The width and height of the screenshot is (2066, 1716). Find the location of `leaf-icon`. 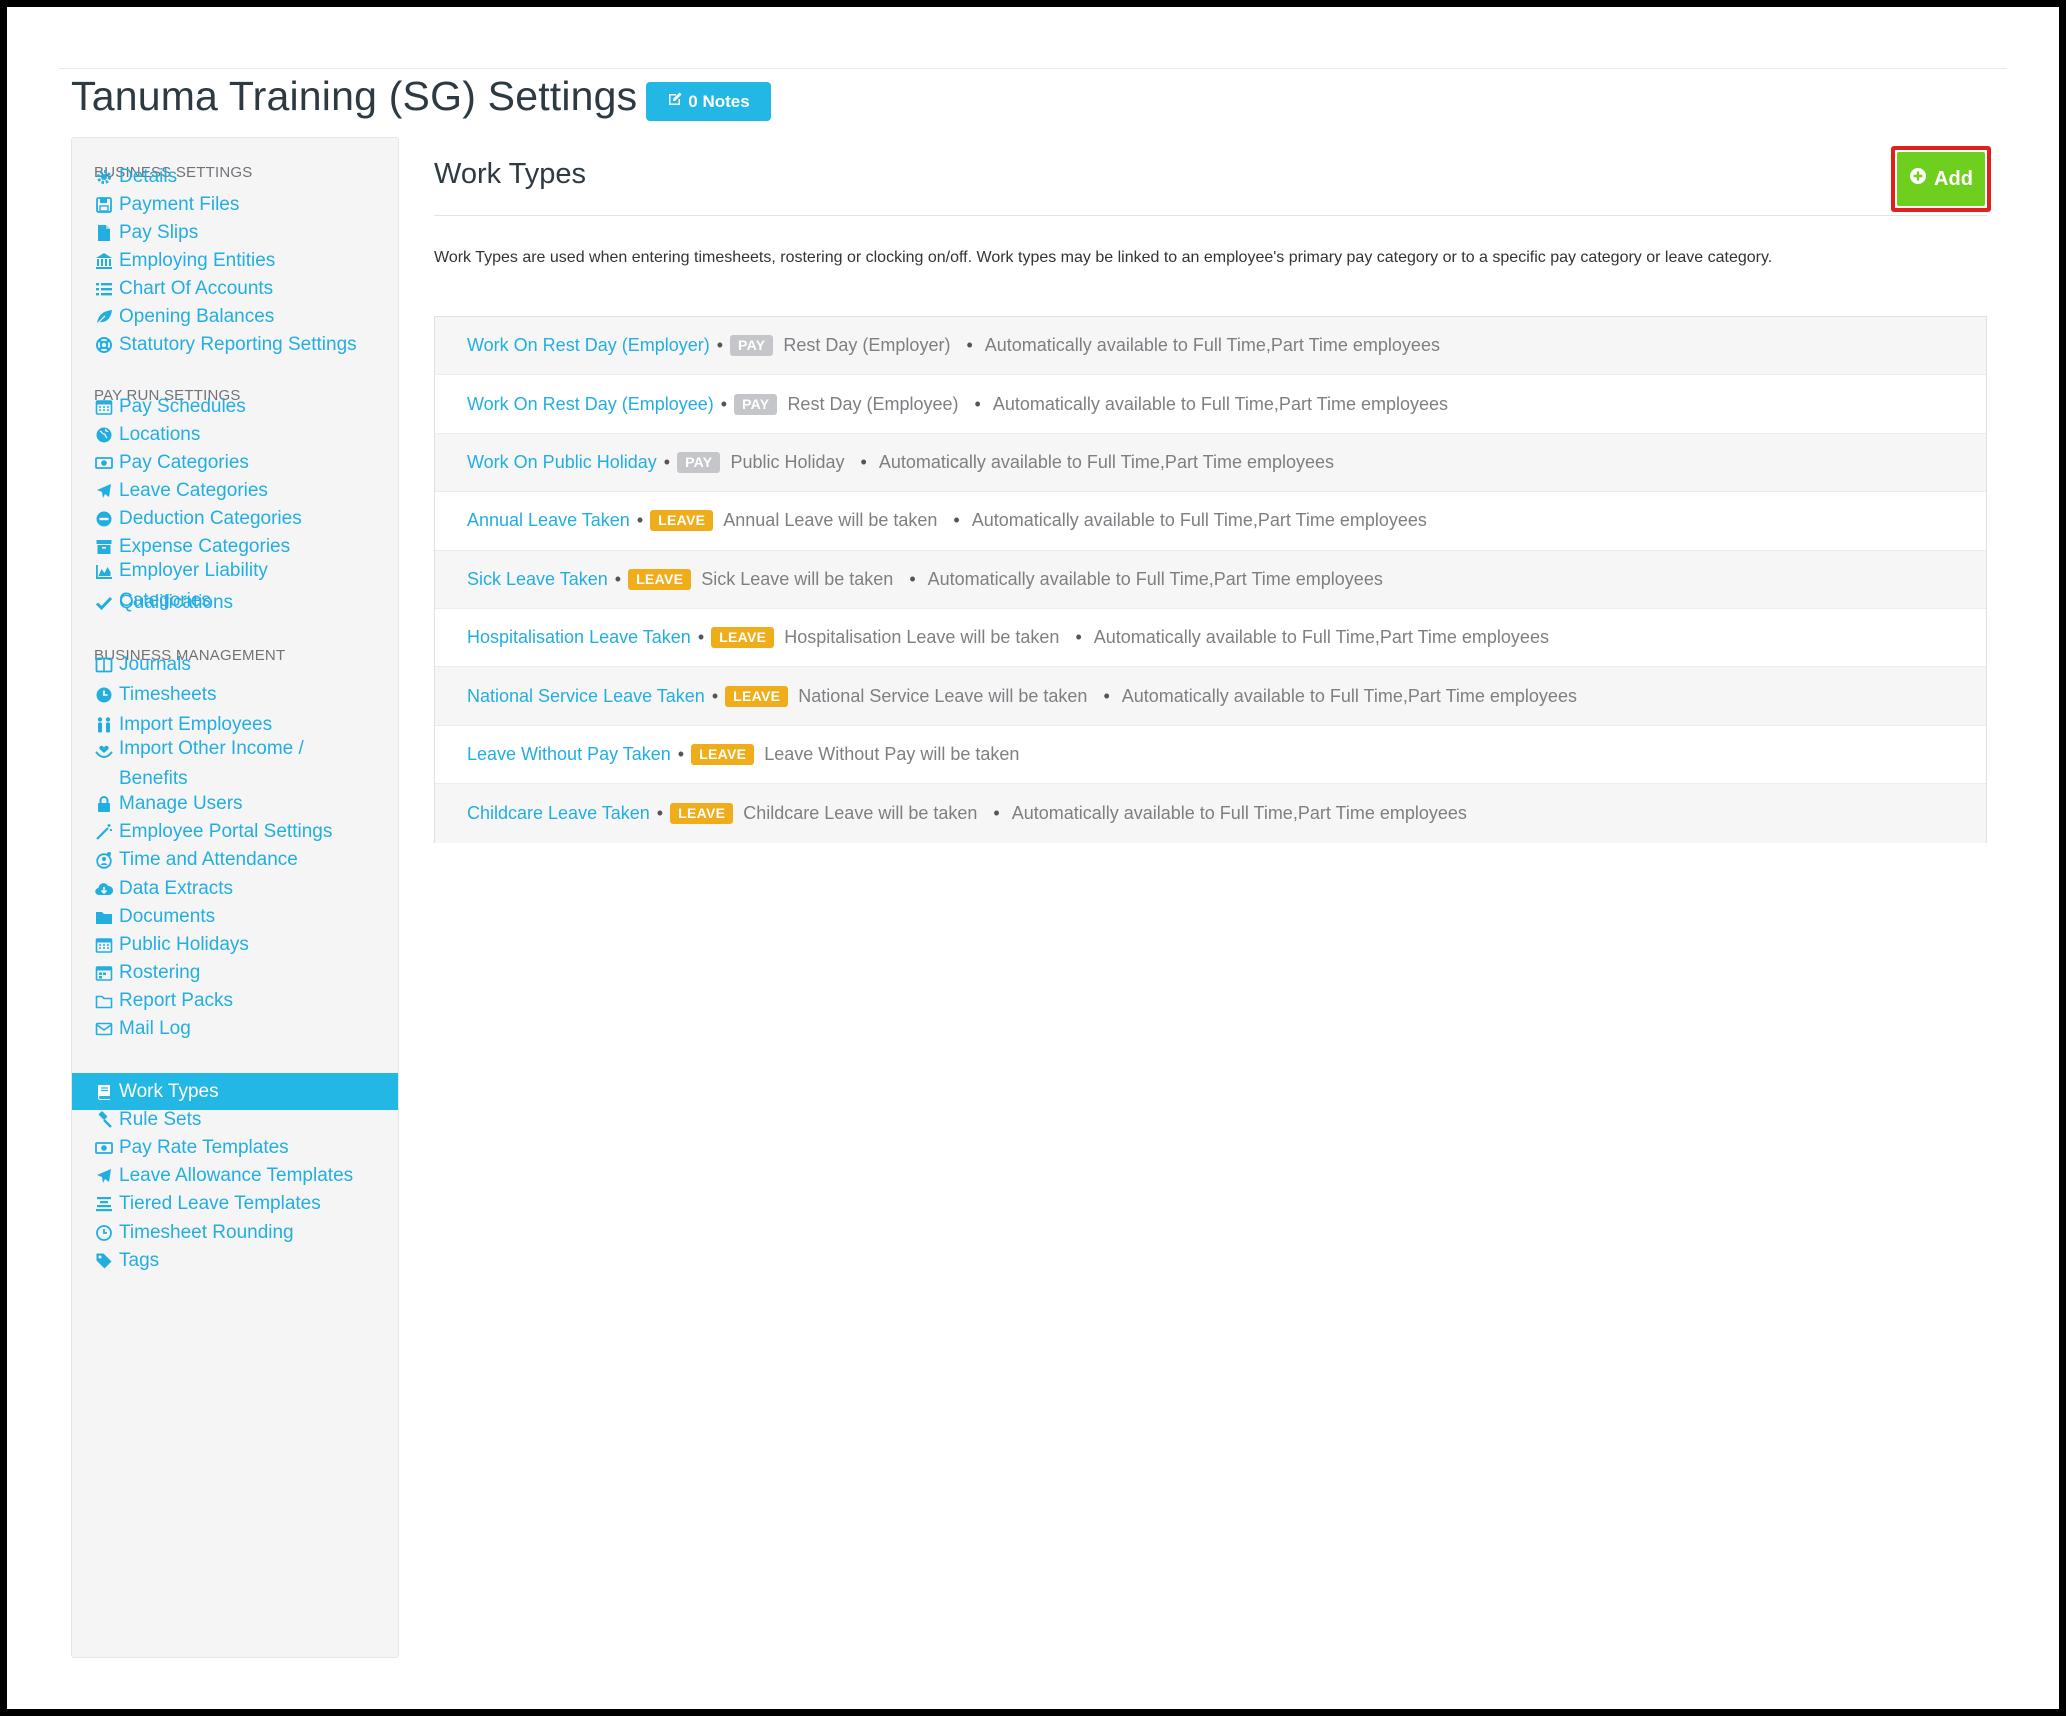

leaf-icon is located at coordinates (104, 317).